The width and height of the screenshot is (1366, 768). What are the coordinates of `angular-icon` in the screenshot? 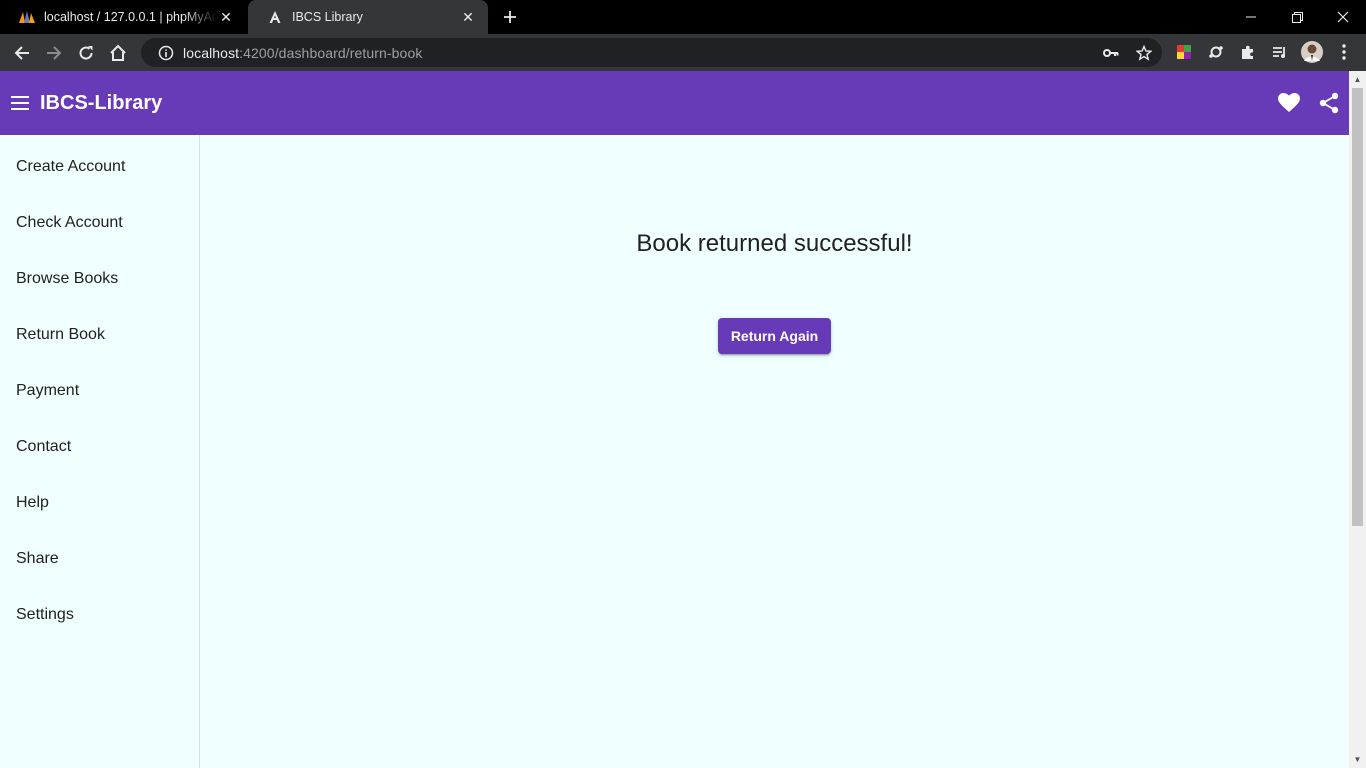 It's located at (275, 17).